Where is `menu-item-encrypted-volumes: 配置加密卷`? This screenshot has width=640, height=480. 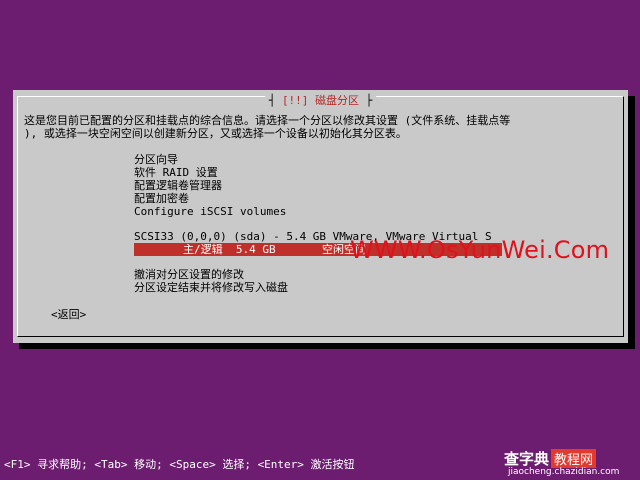 menu-item-encrypted-volumes: 配置加密卷 is located at coordinates (161, 198).